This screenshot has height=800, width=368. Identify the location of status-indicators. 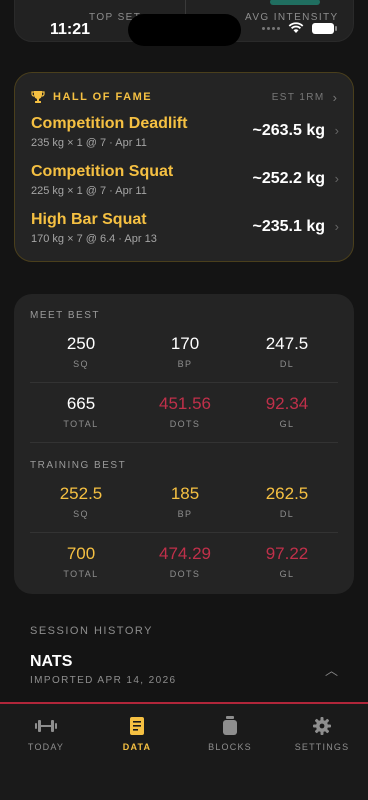
(299, 28).